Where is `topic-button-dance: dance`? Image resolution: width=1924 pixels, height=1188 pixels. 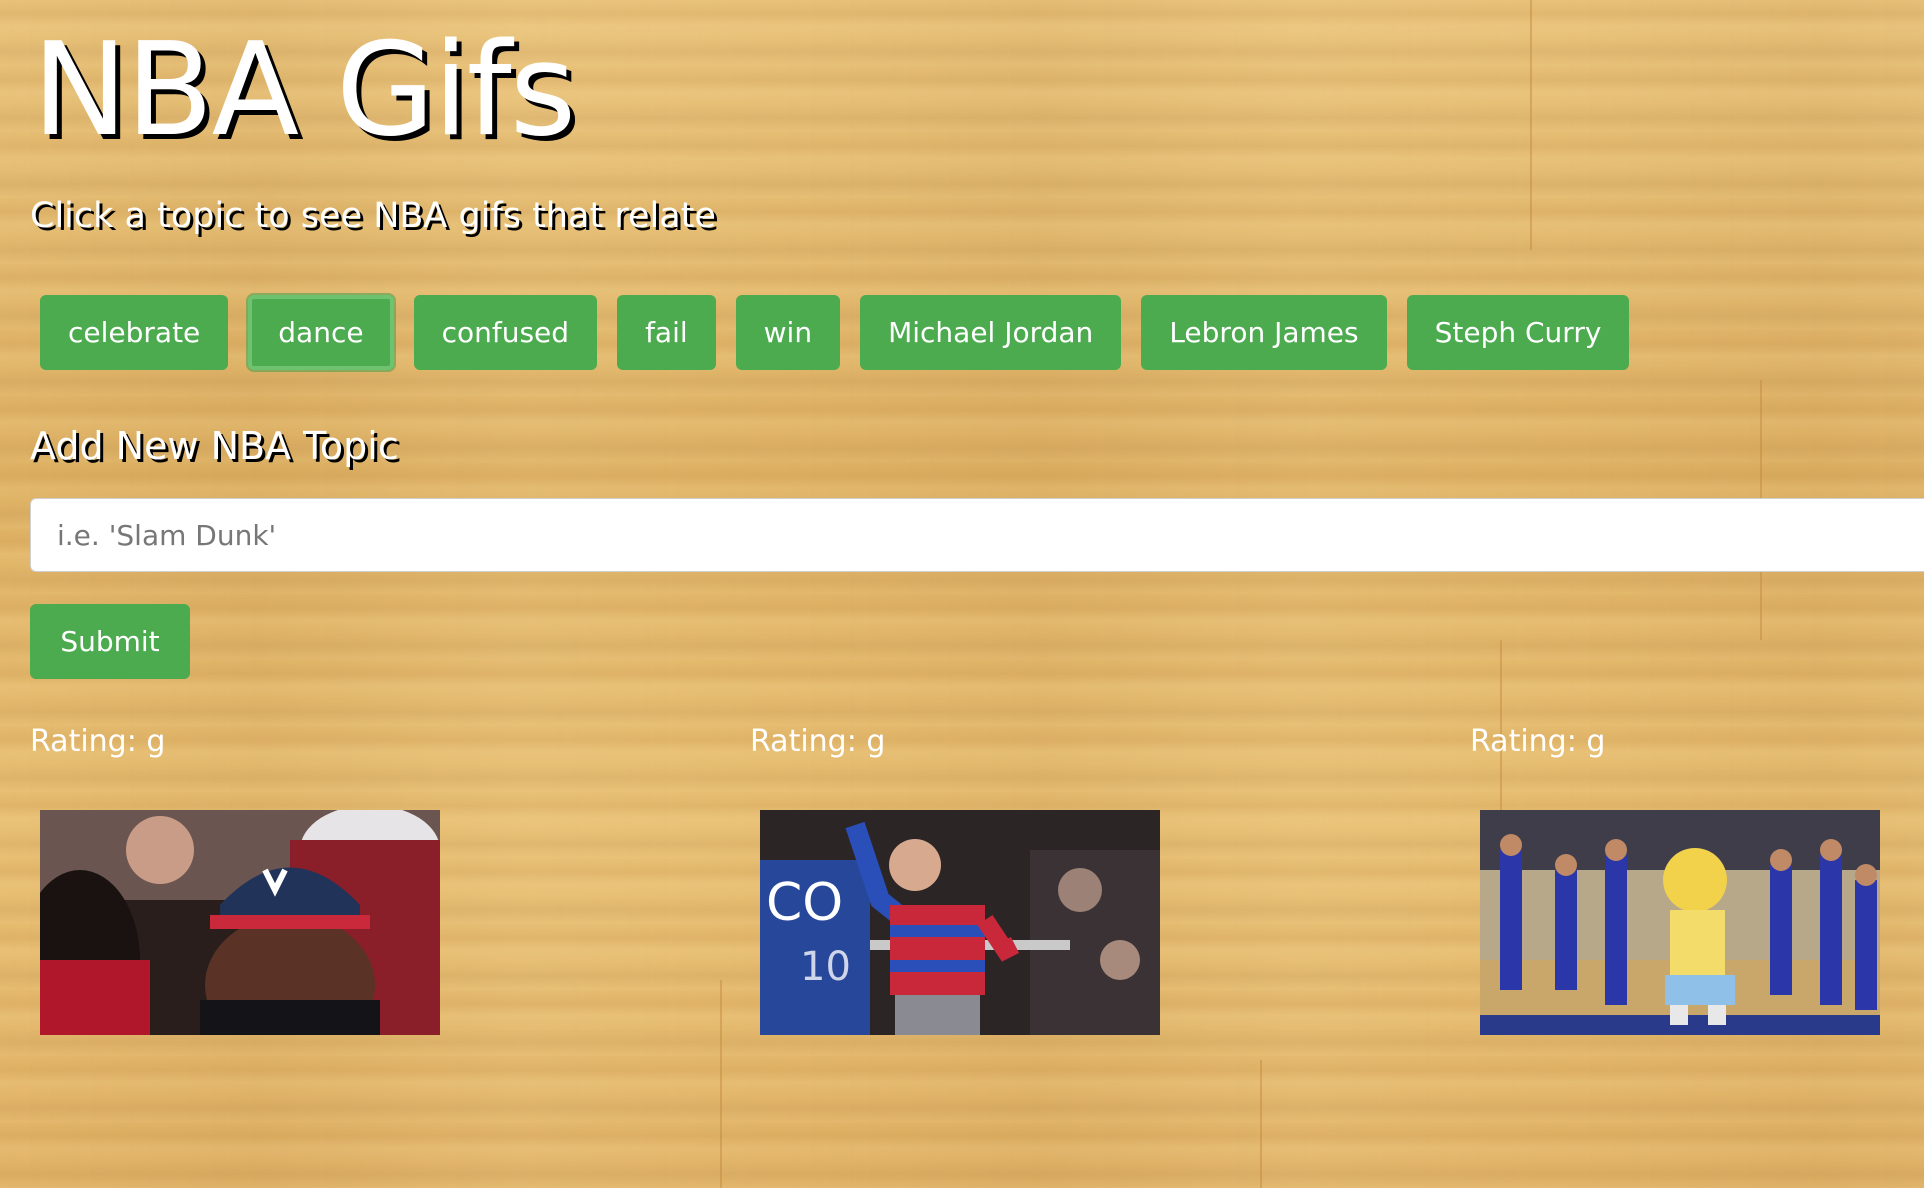 topic-button-dance: dance is located at coordinates (321, 332).